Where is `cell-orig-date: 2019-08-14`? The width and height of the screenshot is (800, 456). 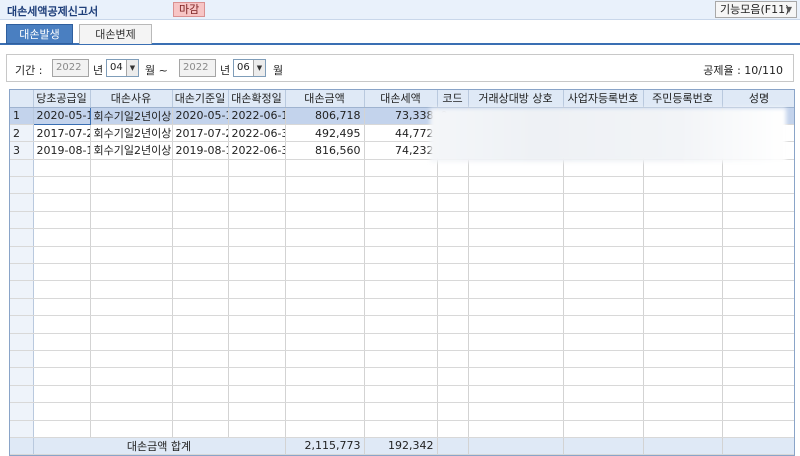
cell-orig-date: 2019-08-14 is located at coordinates (62, 150).